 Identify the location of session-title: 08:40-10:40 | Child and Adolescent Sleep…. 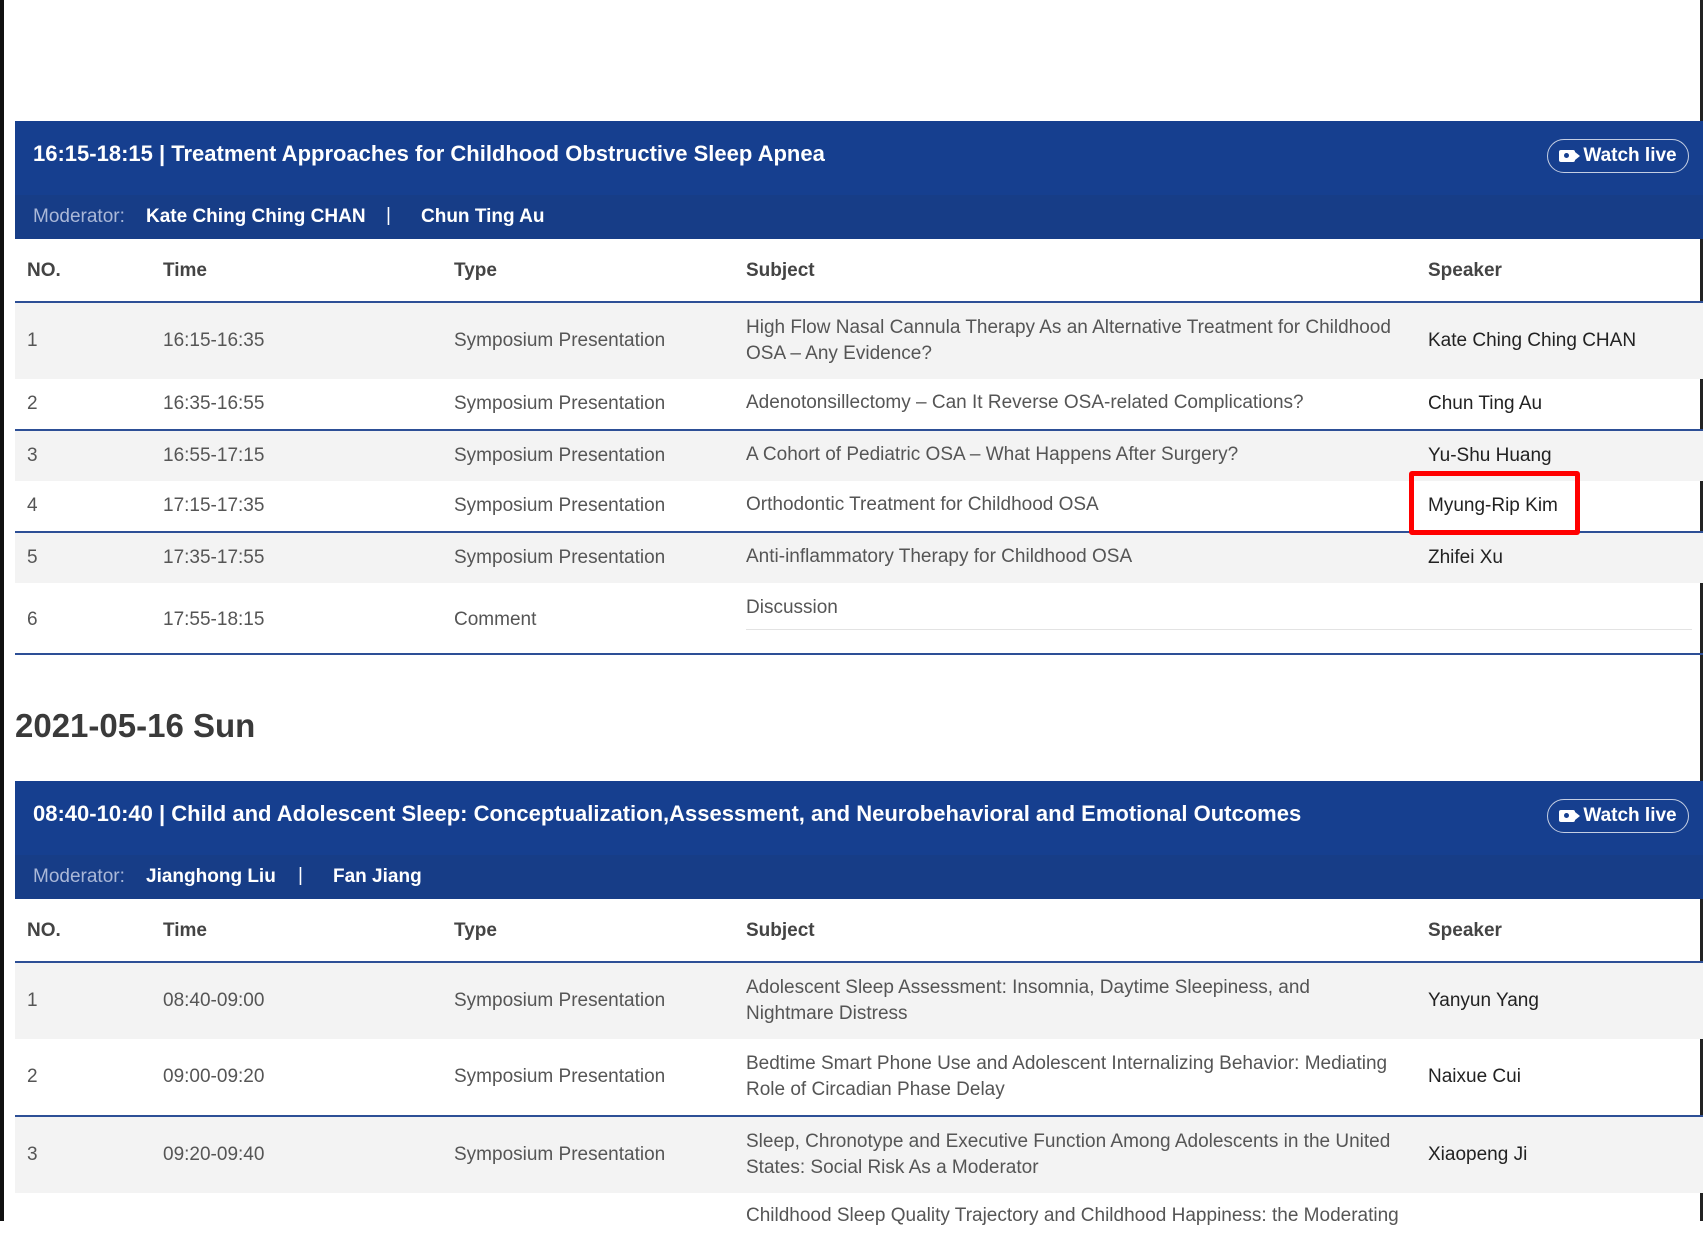
(667, 813).